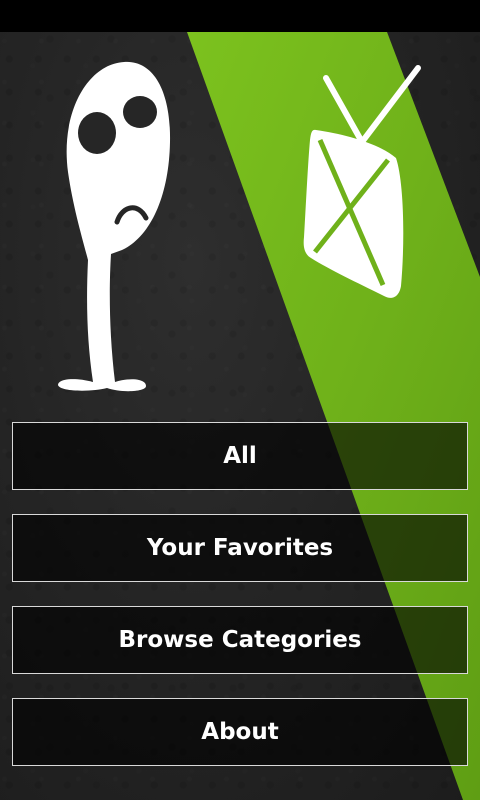 The height and width of the screenshot is (800, 480). Describe the element at coordinates (240, 16) in the screenshot. I see `status-bar` at that location.